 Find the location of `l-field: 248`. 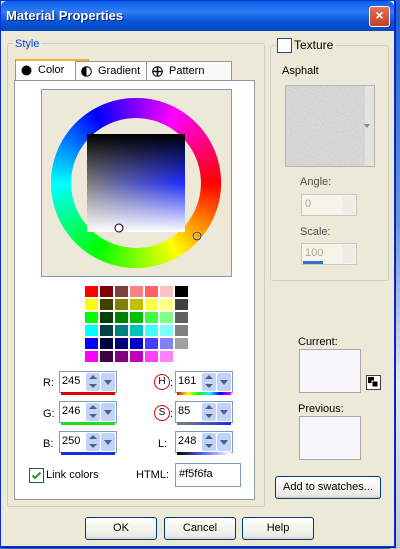

l-field: 248 is located at coordinates (204, 443).